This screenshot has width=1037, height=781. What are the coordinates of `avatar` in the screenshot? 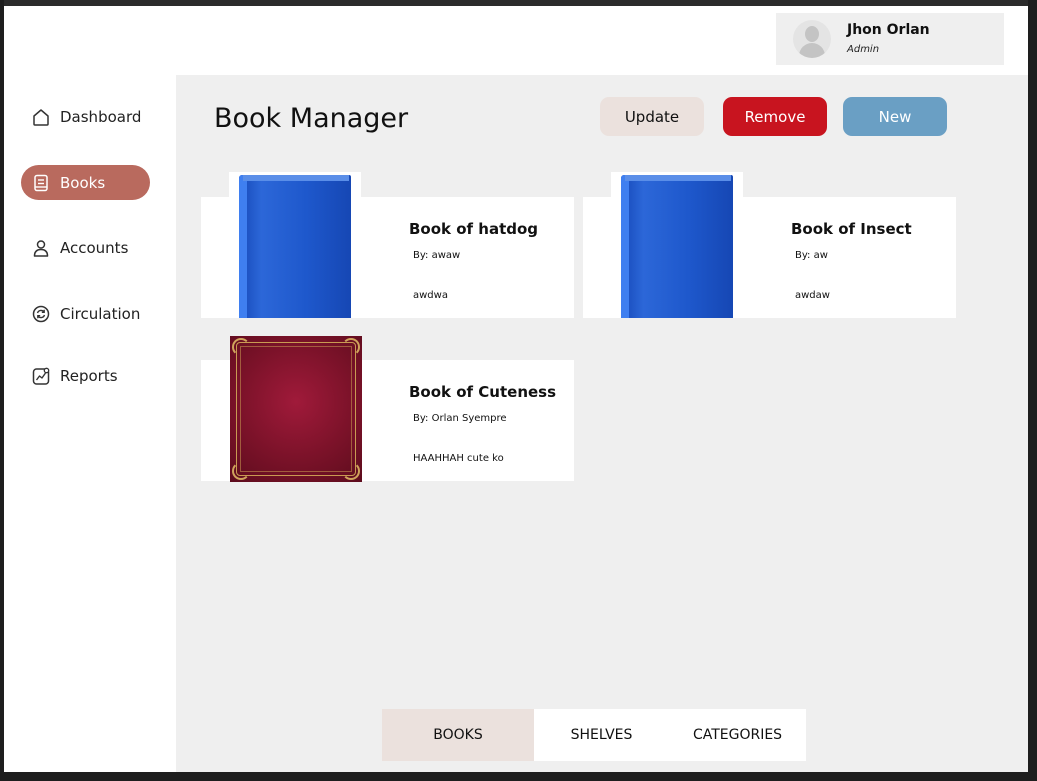 It's located at (812, 39).